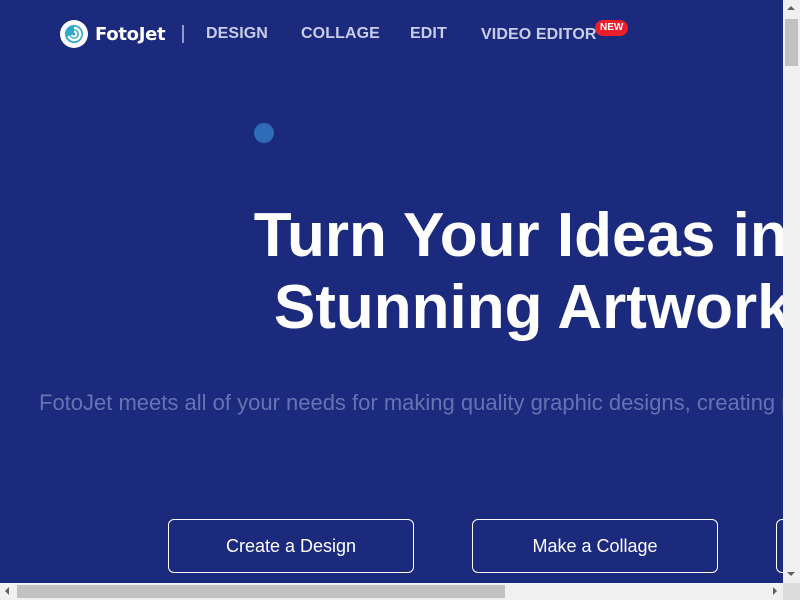 This screenshot has width=800, height=600. I want to click on create-design-button: Create a Design, so click(291, 546).